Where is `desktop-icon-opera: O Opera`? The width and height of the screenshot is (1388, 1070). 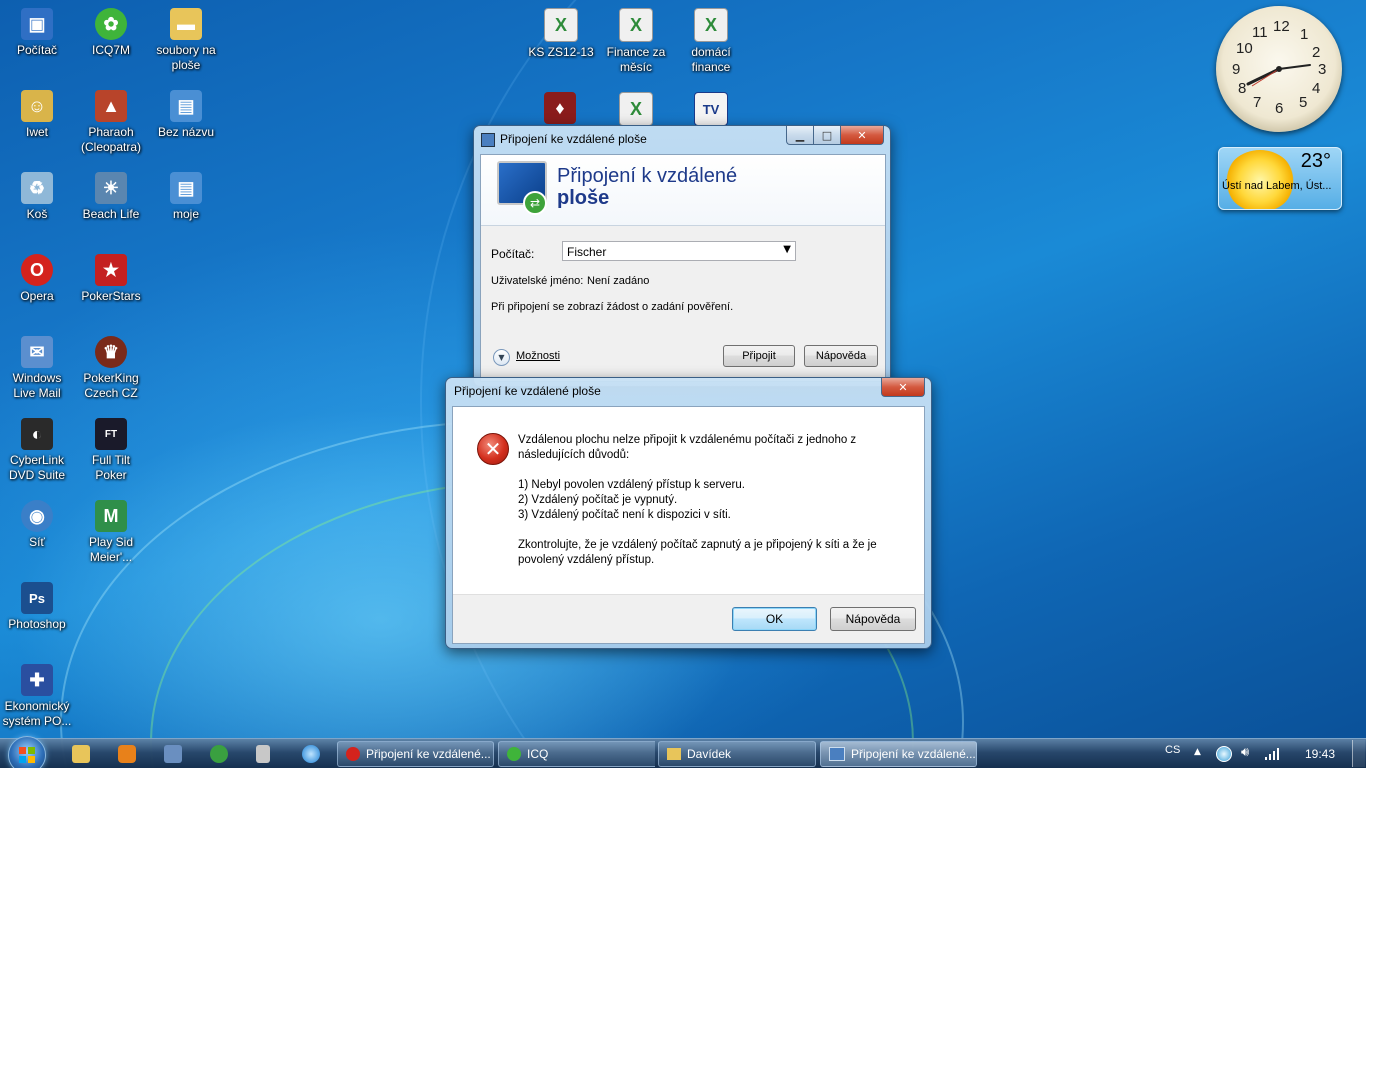
desktop-icon-opera: O Opera is located at coordinates (37, 279).